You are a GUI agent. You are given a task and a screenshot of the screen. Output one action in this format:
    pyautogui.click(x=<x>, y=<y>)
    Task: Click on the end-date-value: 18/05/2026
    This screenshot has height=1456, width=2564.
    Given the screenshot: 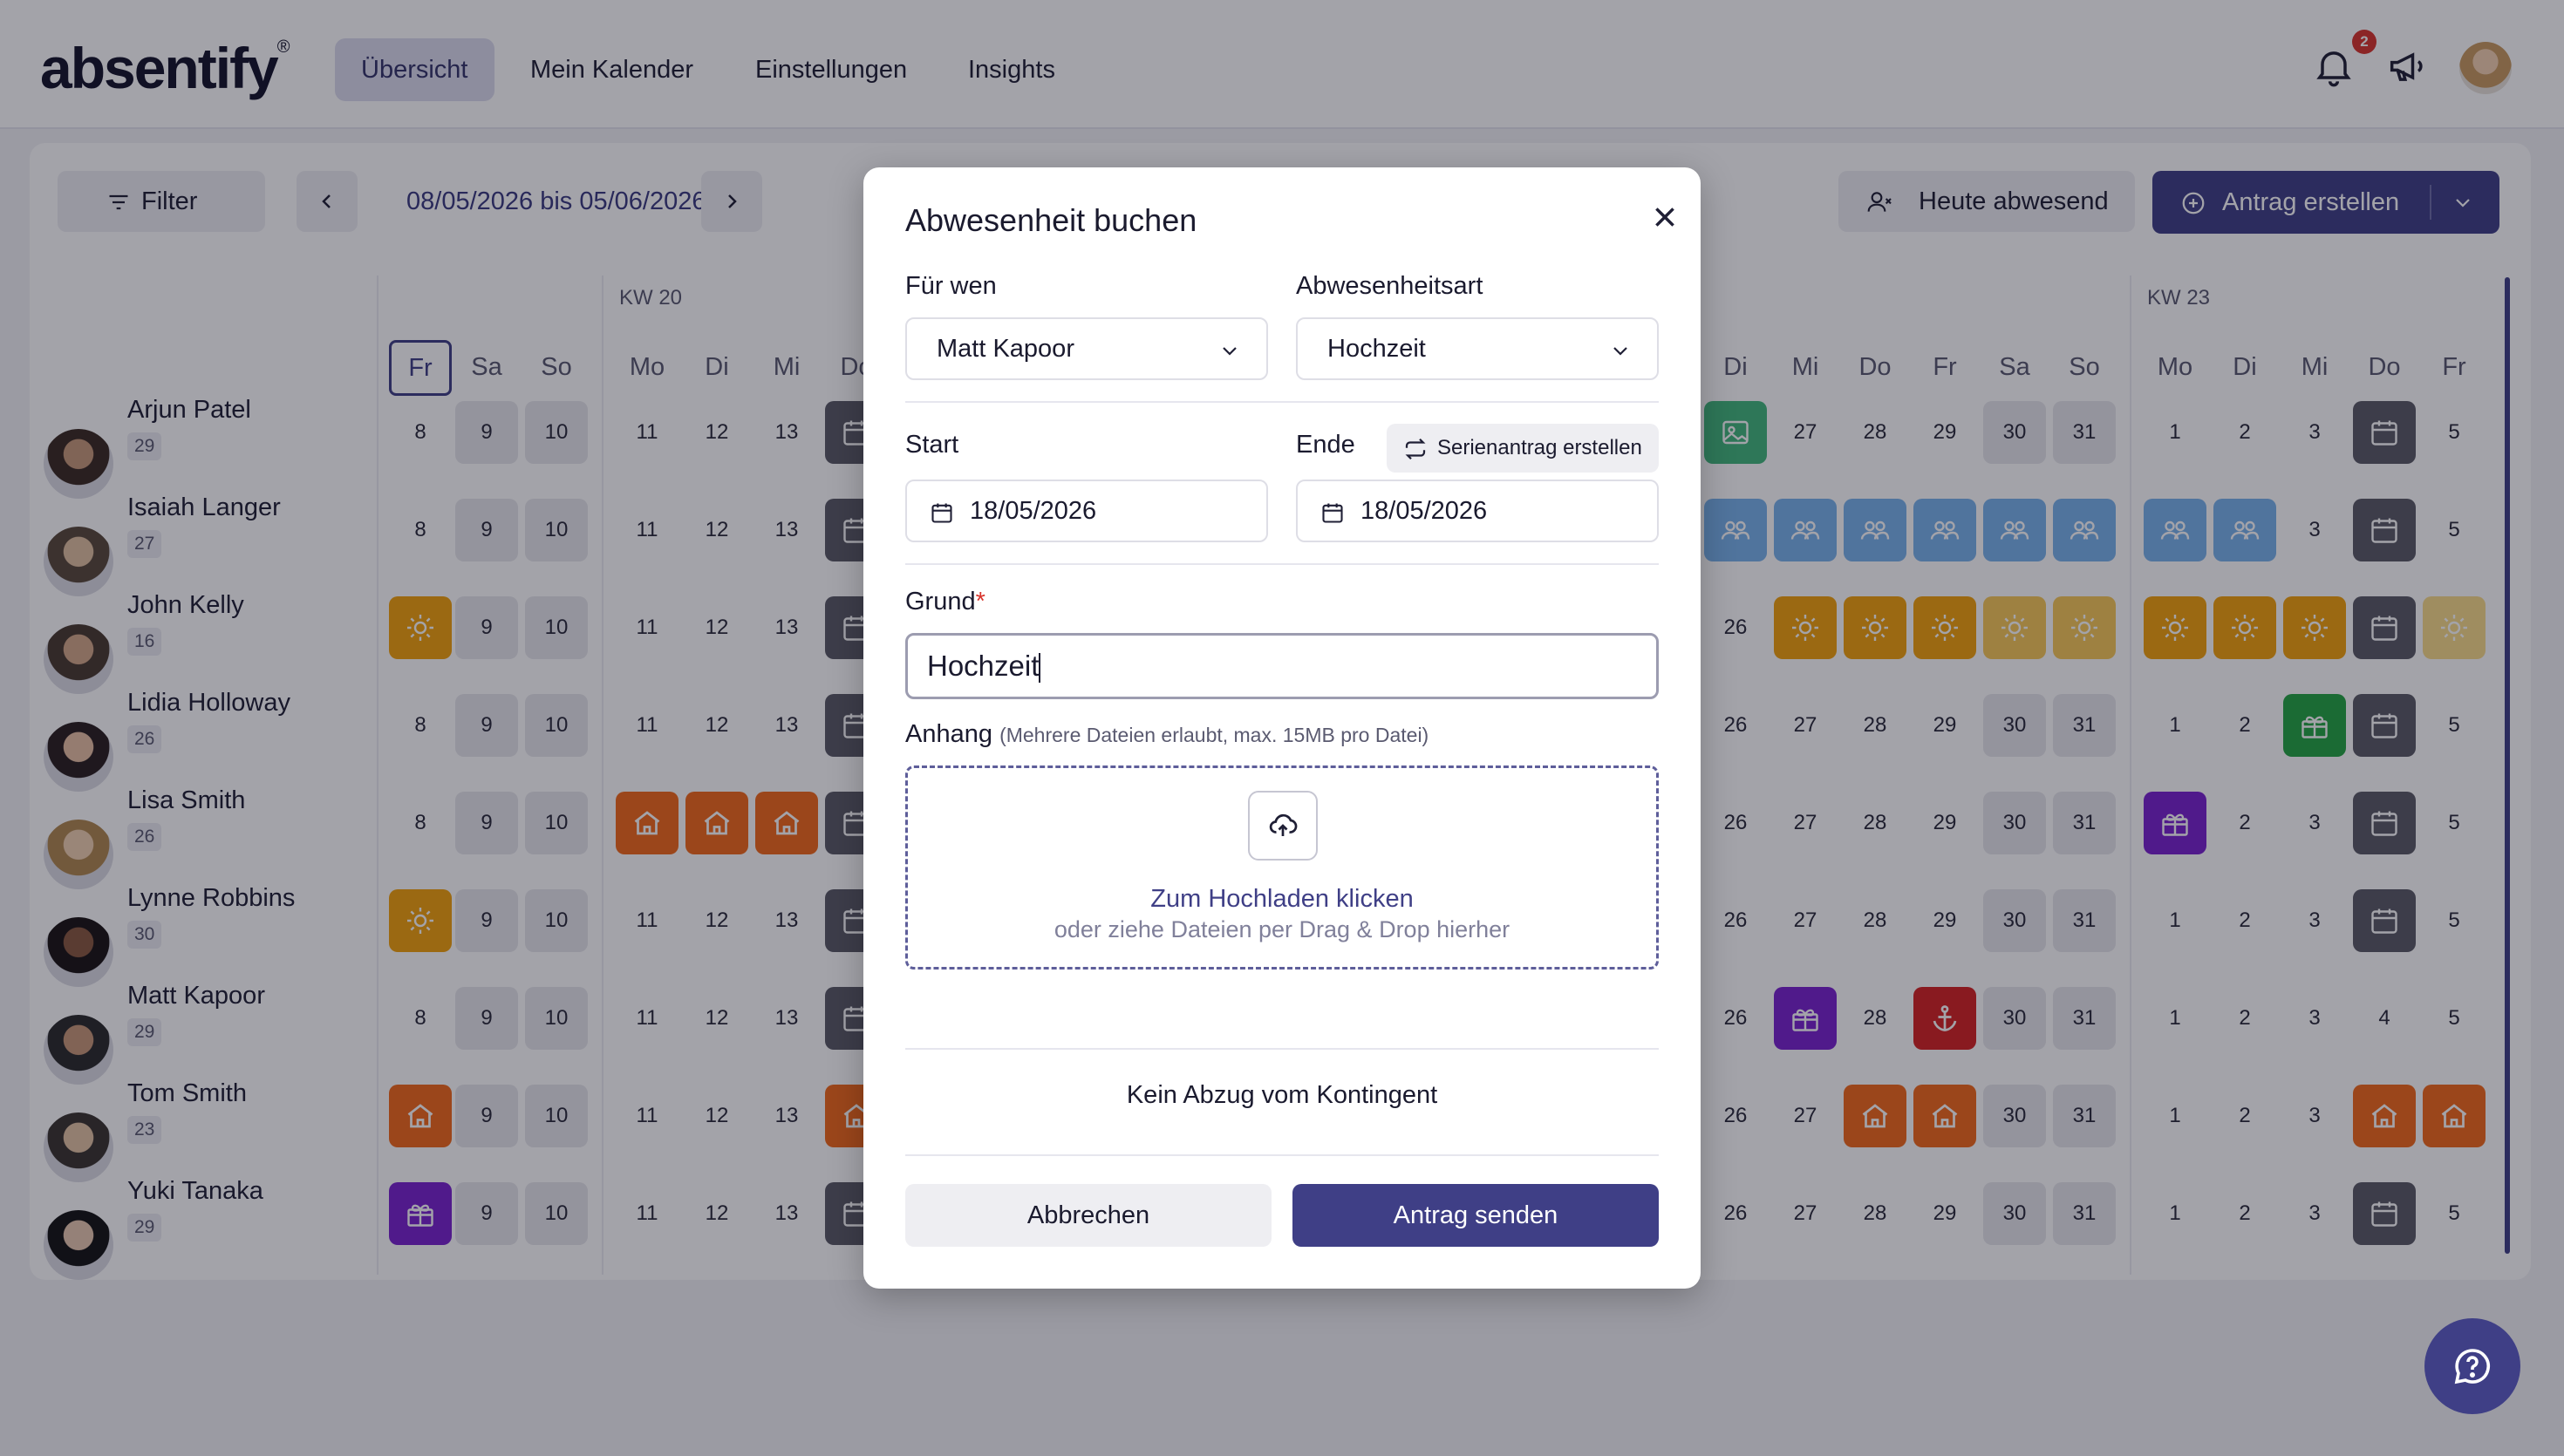 What is the action you would take?
    pyautogui.click(x=1424, y=511)
    